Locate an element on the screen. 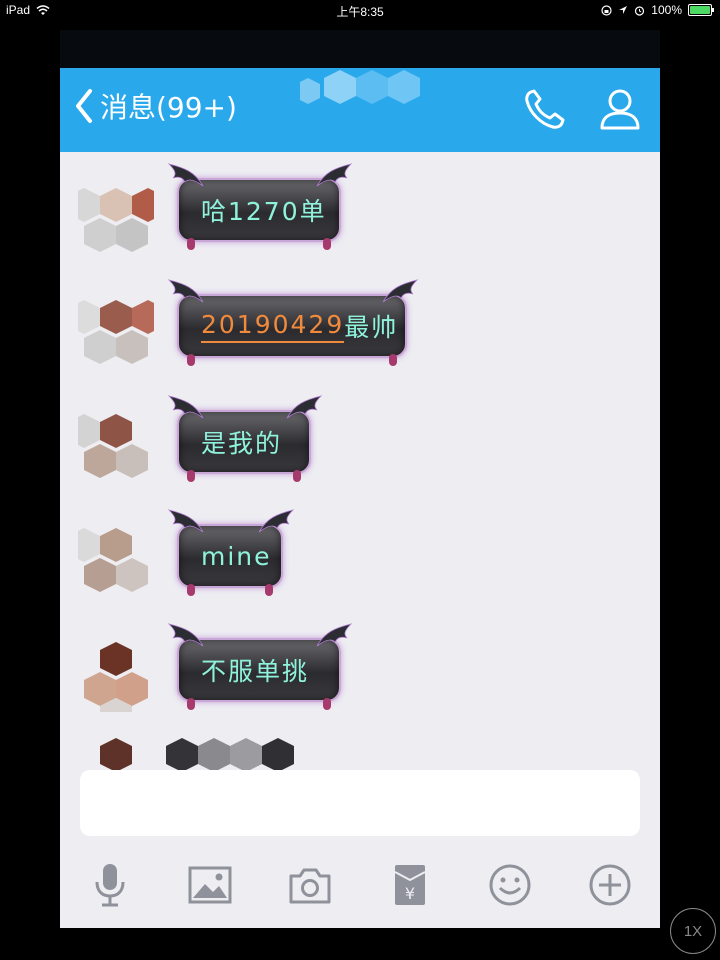  battery-icon is located at coordinates (701, 10).